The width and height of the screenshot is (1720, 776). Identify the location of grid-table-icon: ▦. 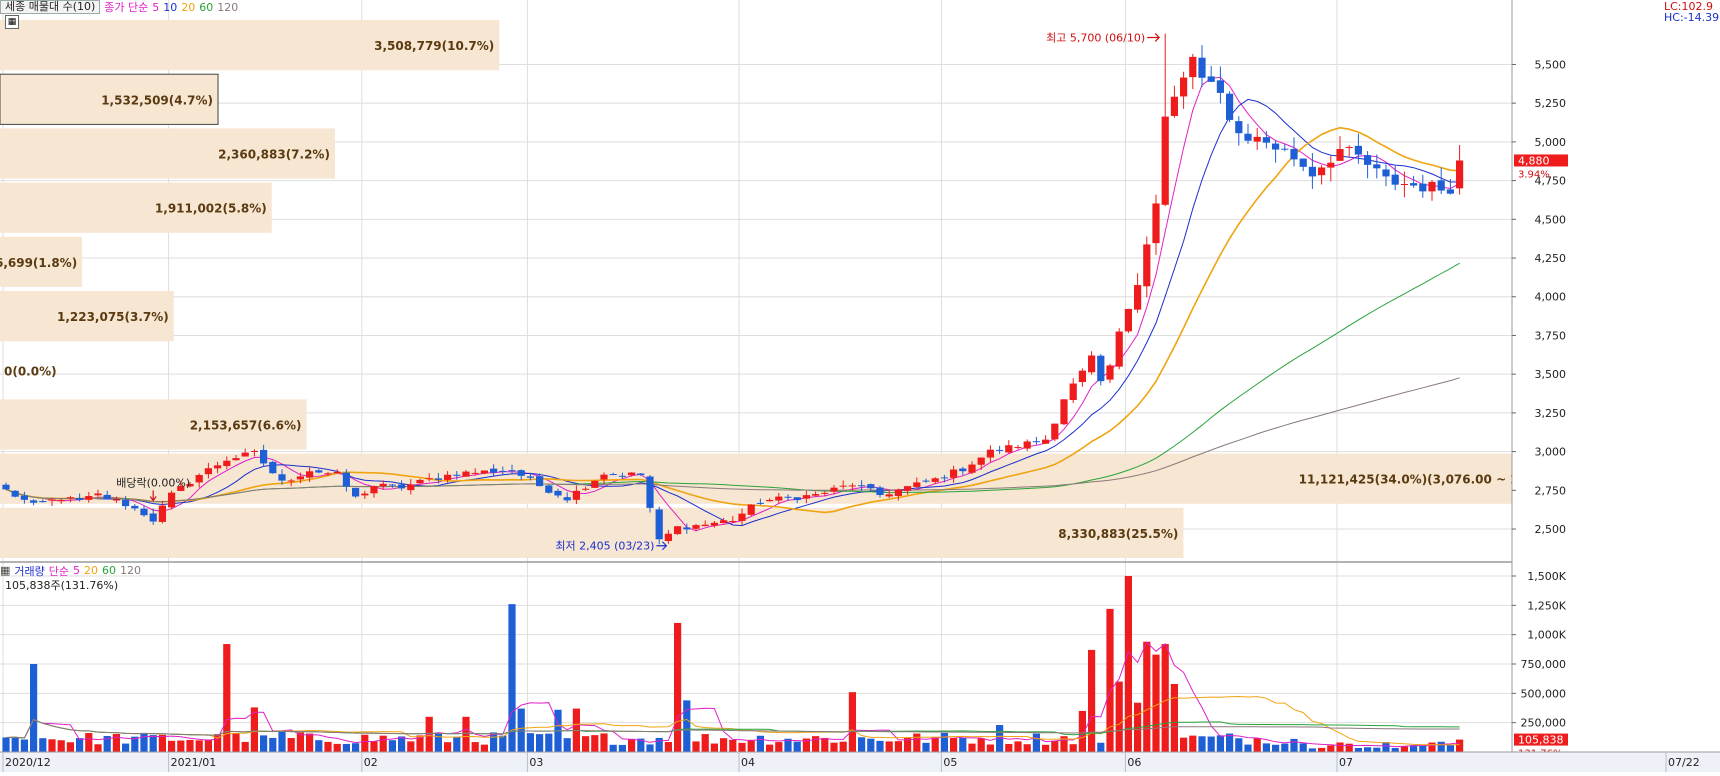
(12, 22).